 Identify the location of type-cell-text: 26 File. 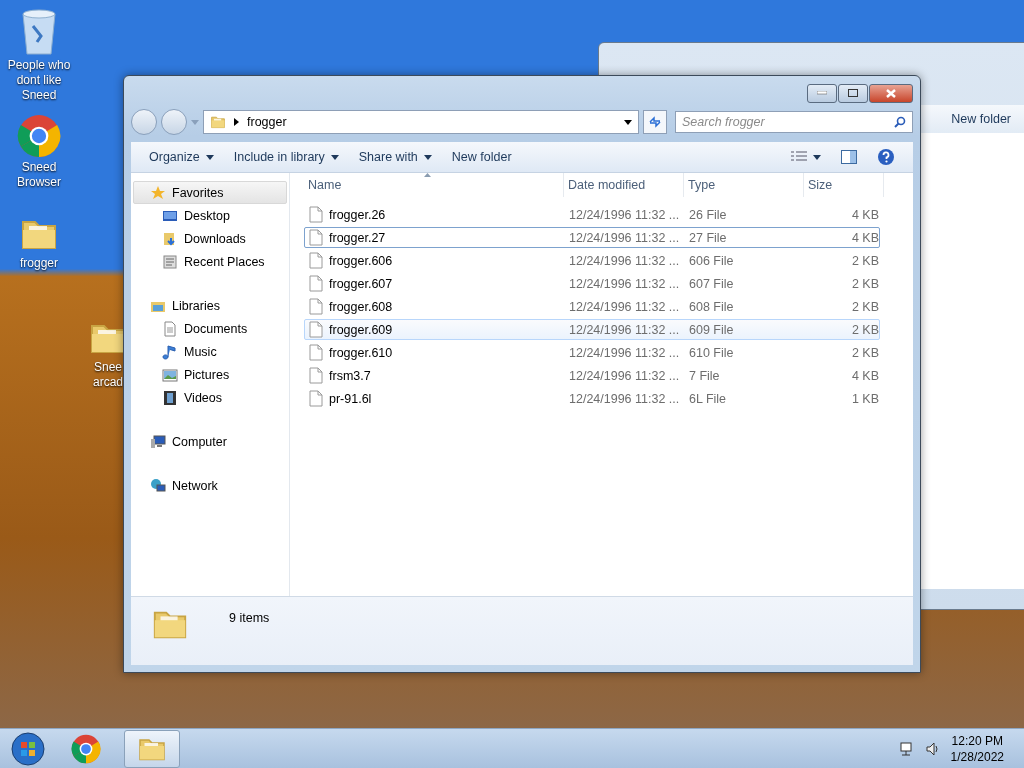
(708, 214).